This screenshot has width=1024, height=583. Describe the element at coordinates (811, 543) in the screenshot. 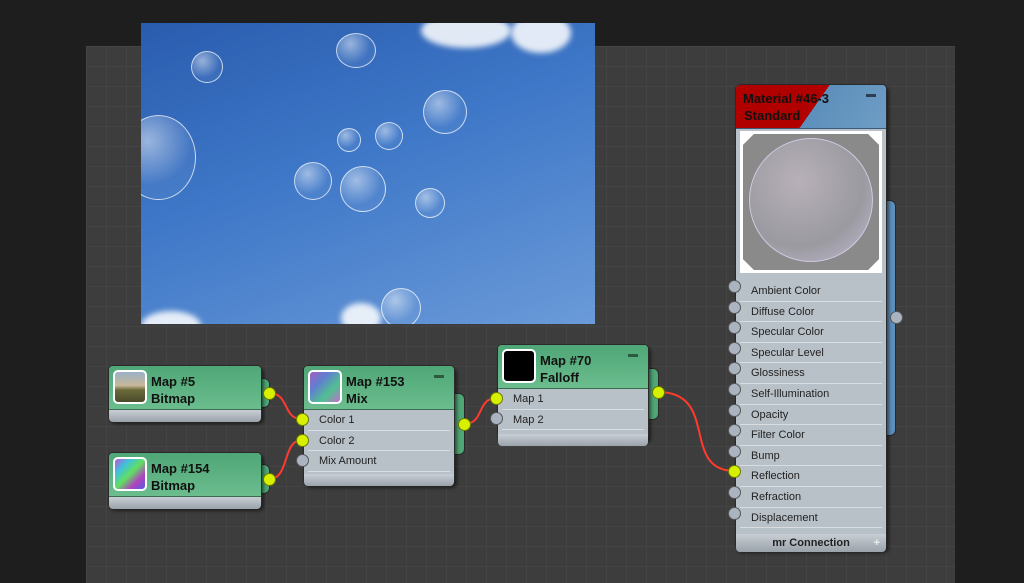

I see `mr-connection-label: mr Connection` at that location.